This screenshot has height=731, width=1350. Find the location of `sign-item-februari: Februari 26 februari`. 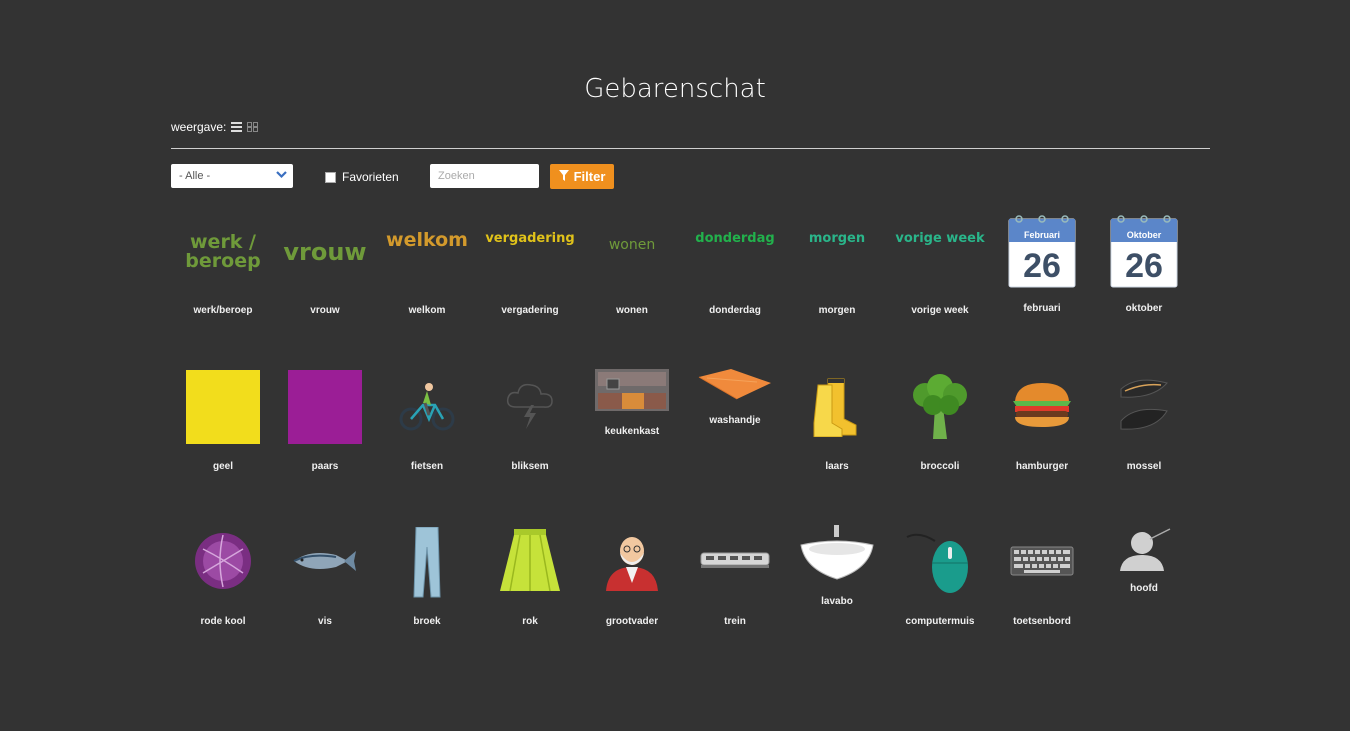

sign-item-februari: Februari 26 februari is located at coordinates (1042, 265).